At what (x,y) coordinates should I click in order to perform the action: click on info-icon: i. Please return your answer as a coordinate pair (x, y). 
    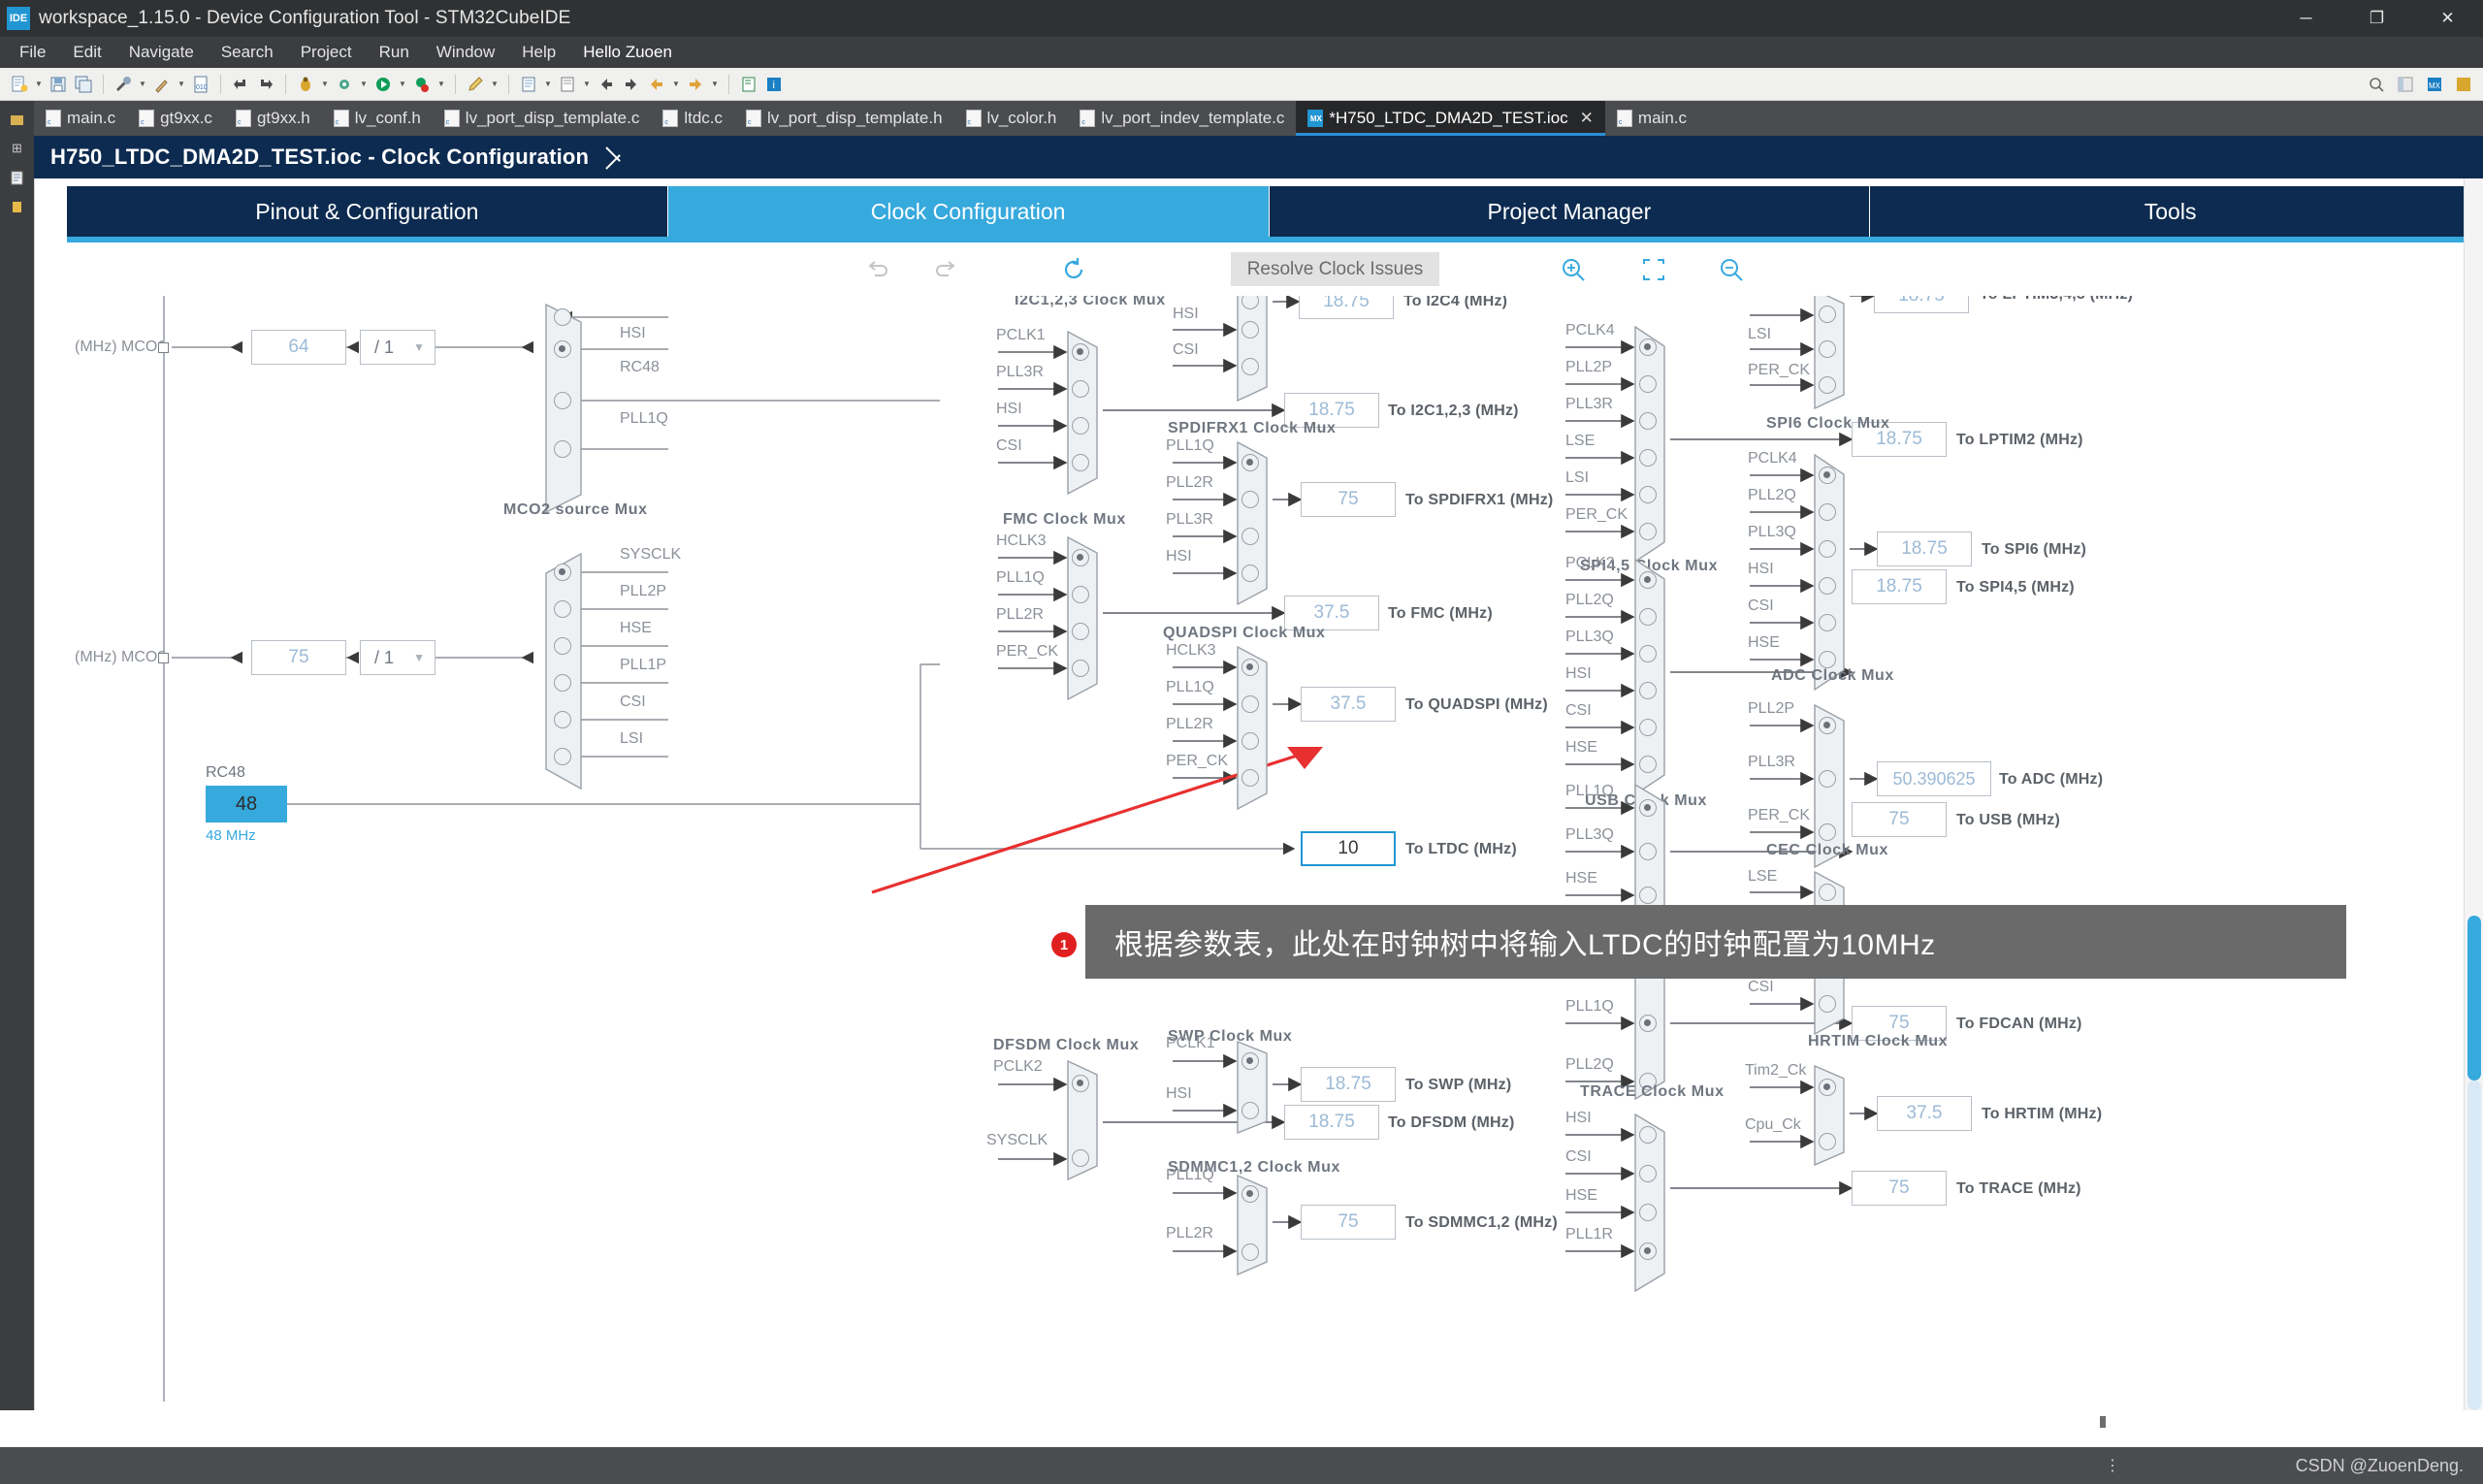
    Looking at the image, I should click on (774, 84).